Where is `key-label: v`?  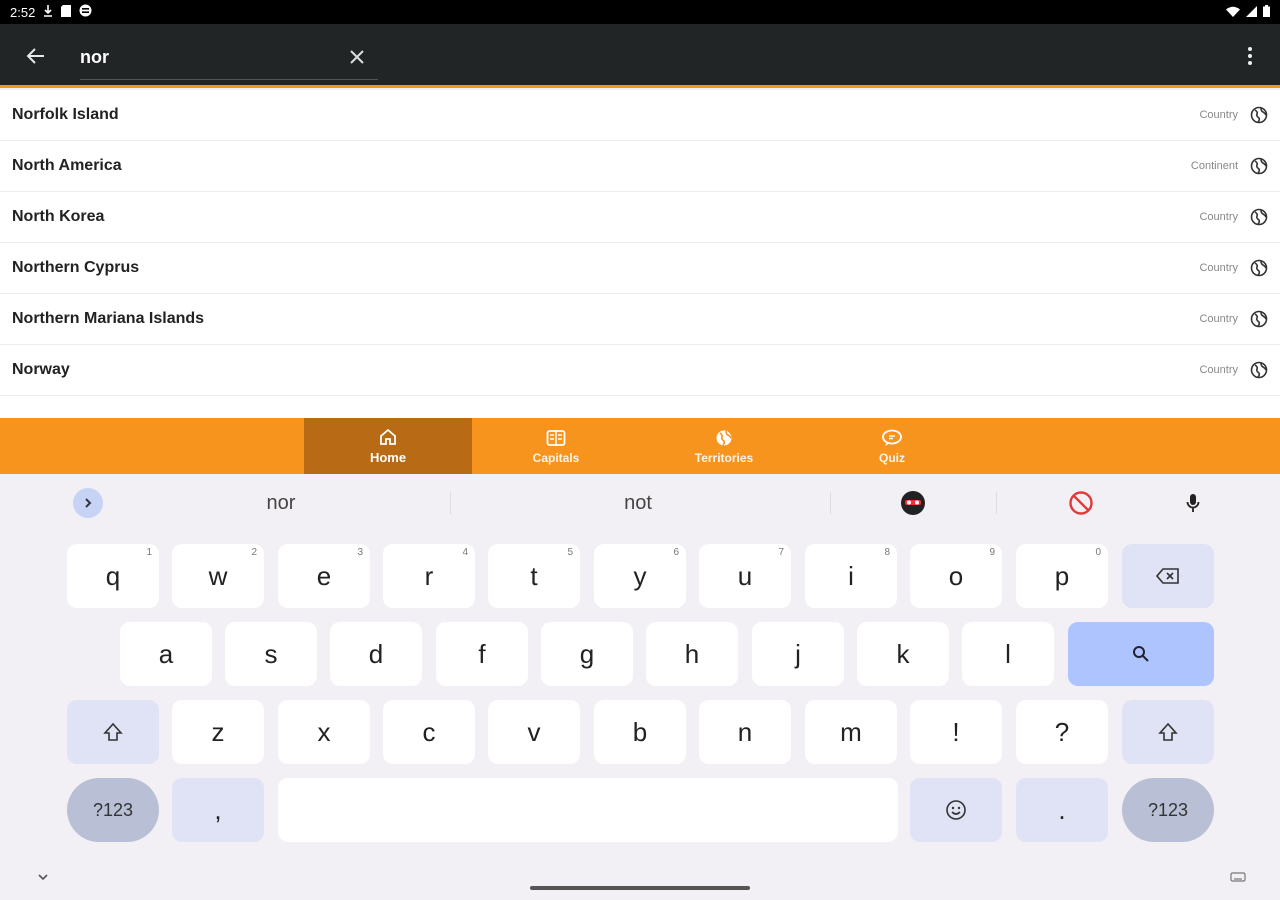
key-label: v is located at coordinates (534, 731).